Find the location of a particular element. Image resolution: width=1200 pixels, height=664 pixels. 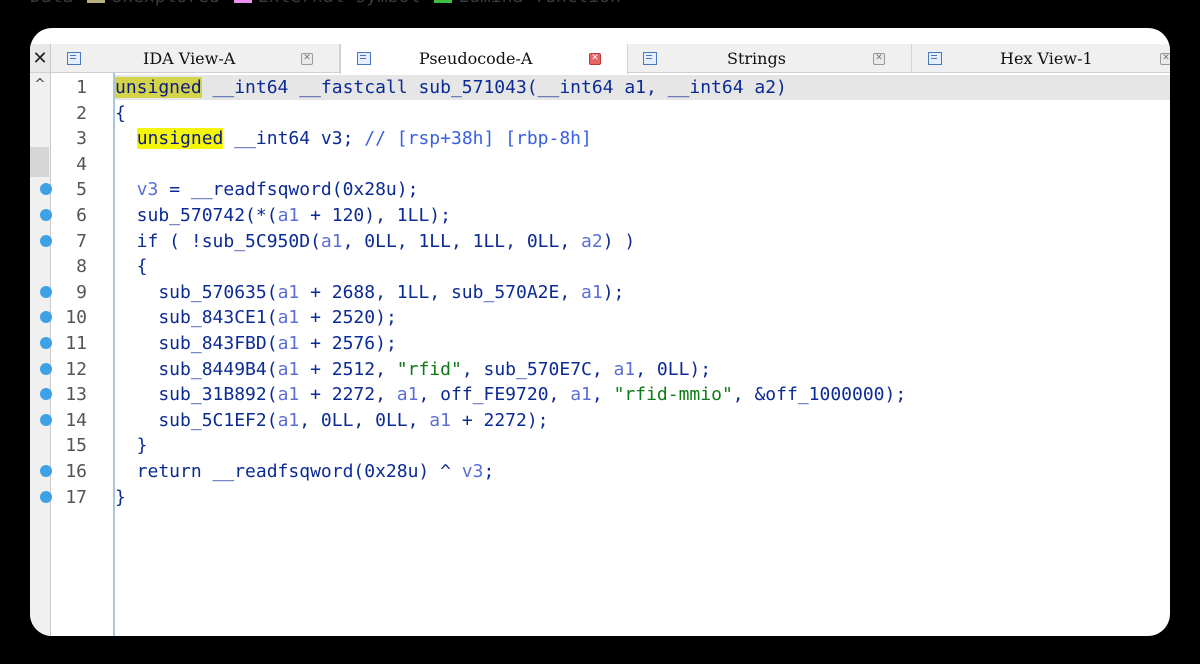

tab-label: Strings is located at coordinates (756, 58).